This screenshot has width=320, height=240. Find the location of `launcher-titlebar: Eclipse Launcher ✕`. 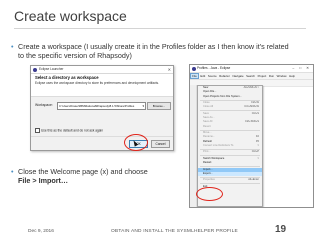

launcher-titlebar: Eclipse Launcher ✕ is located at coordinates (102, 70).